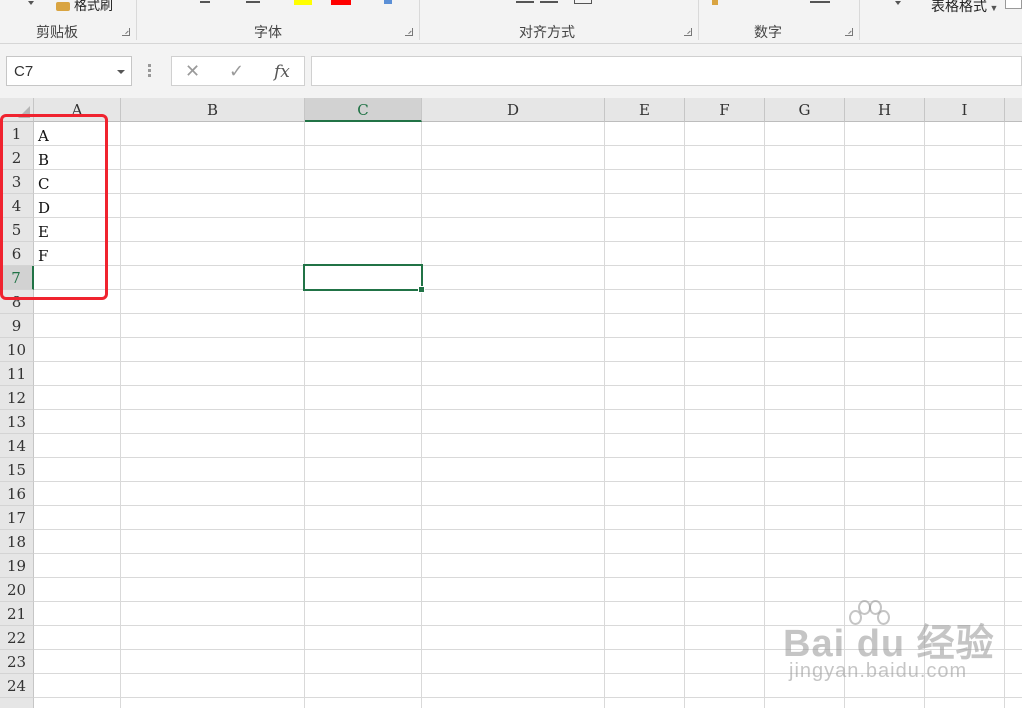  I want to click on name-box: C7, so click(69, 71).